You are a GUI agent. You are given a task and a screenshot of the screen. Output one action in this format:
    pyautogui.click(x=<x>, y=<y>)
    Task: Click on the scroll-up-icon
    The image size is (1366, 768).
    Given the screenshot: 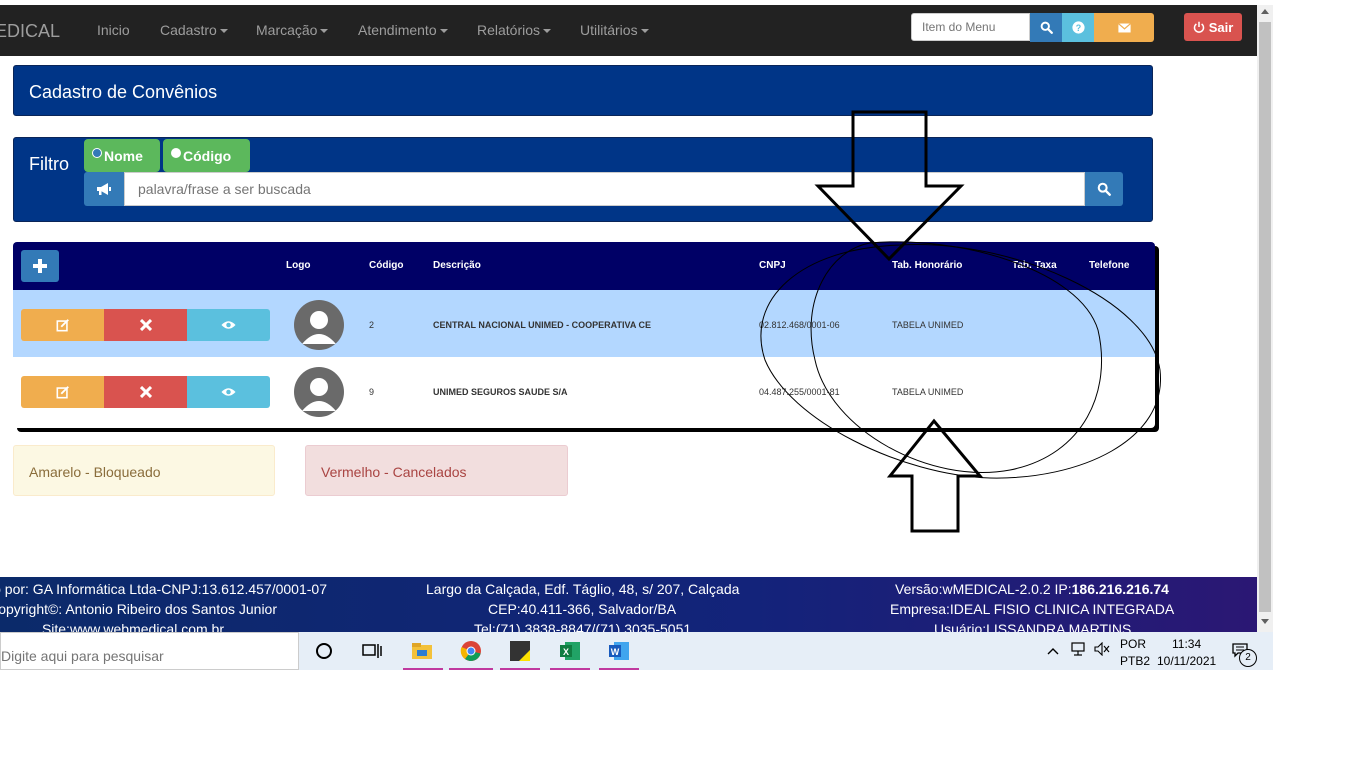 What is the action you would take?
    pyautogui.click(x=1265, y=11)
    